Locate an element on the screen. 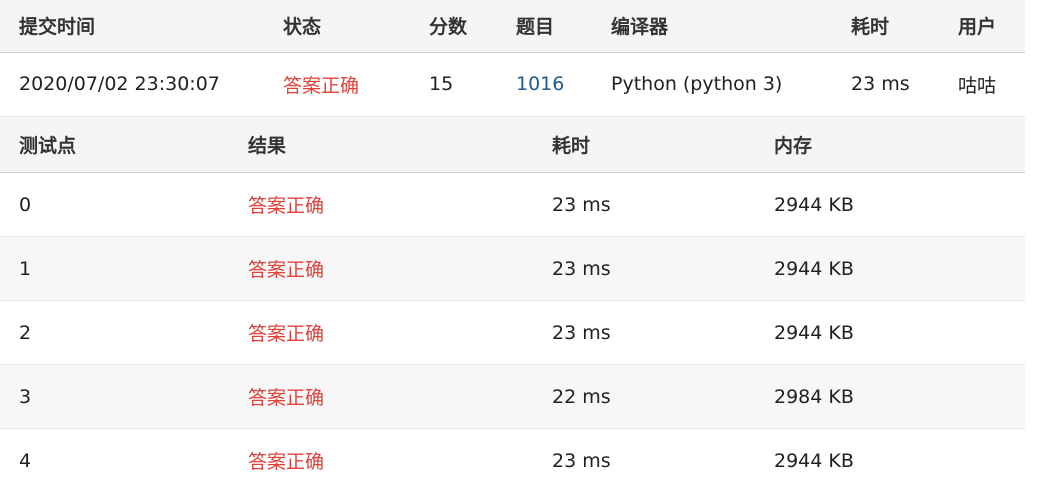 This screenshot has height=492, width=1043. testcase-id: 1 is located at coordinates (114, 268).